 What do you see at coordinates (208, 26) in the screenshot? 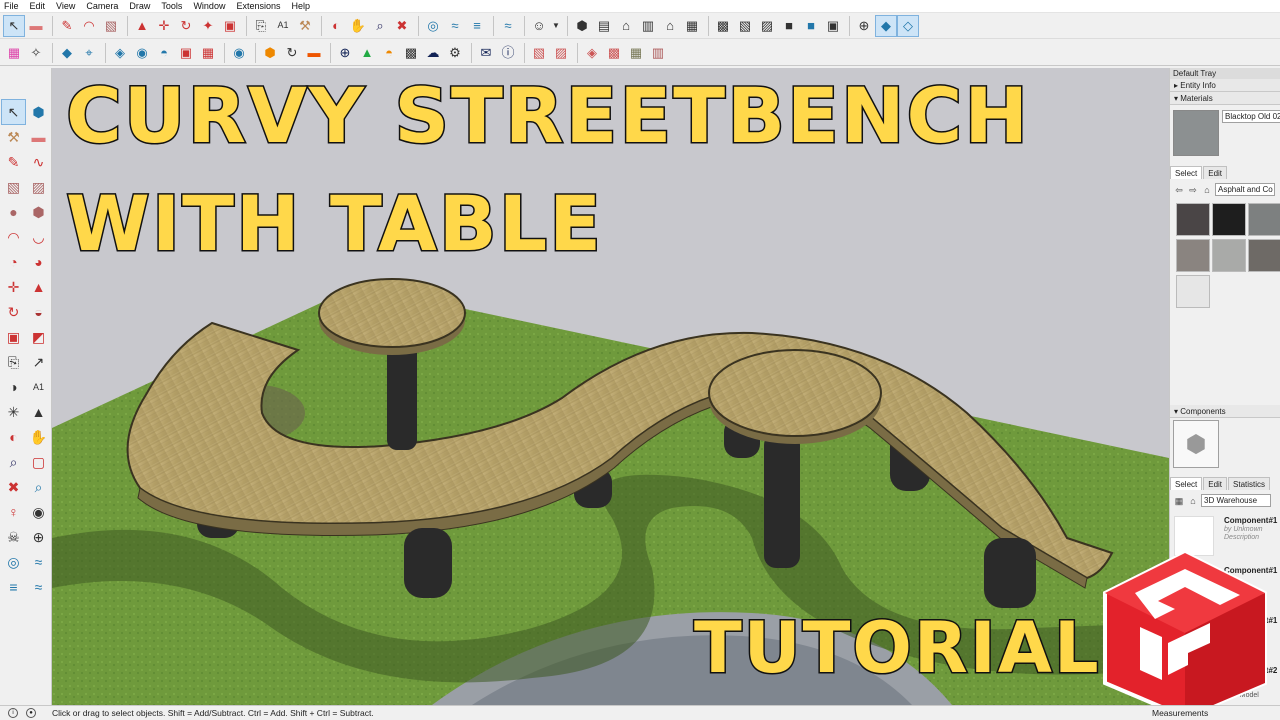
I see `follow-me-icon: ✦` at bounding box center [208, 26].